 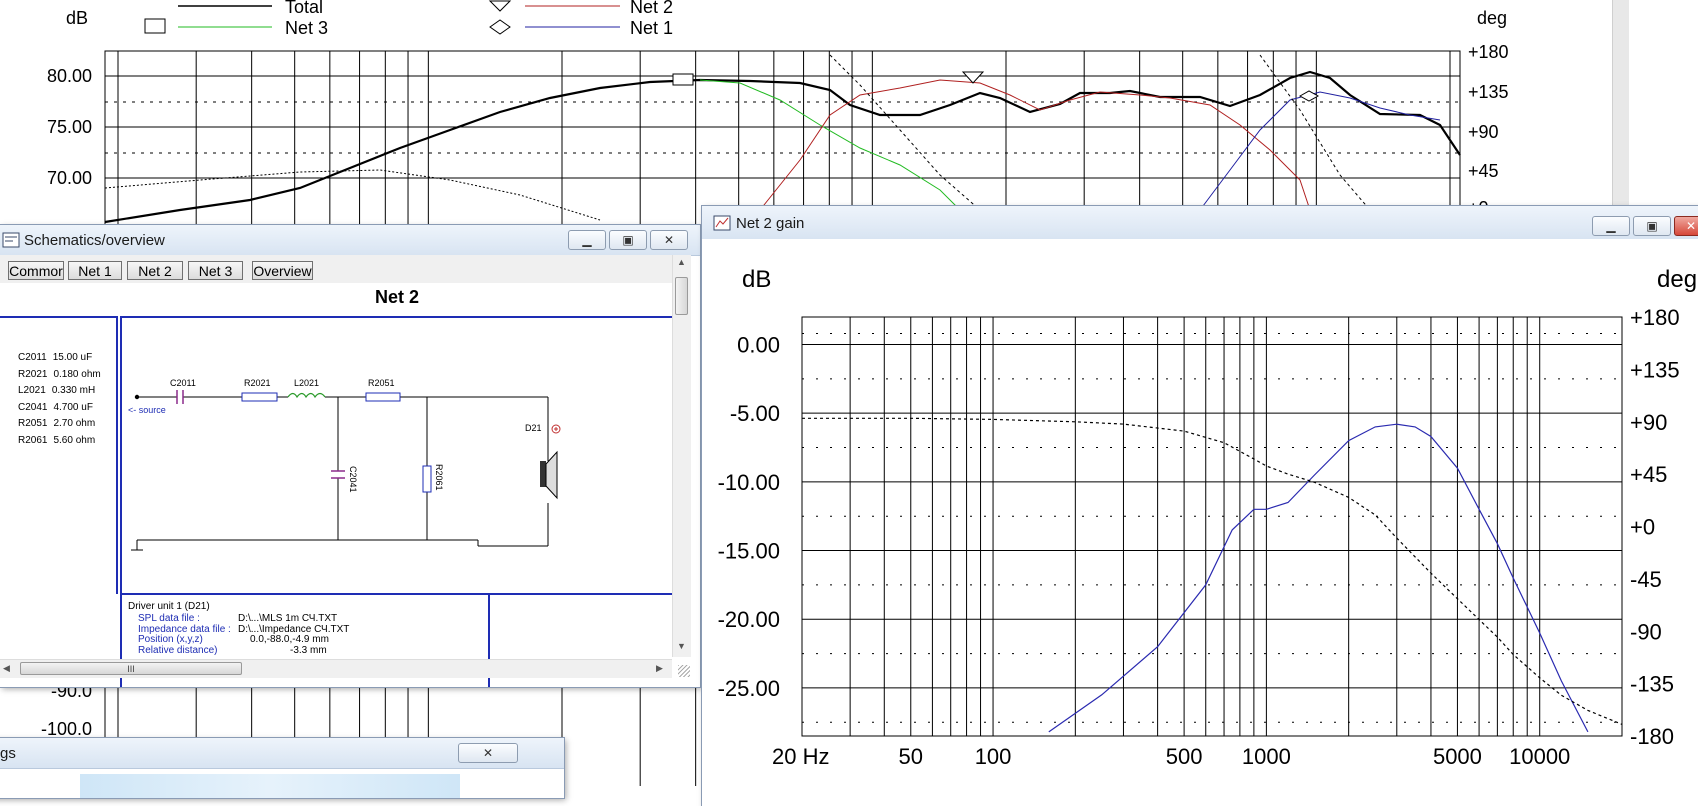 I want to click on bg-left-tick-75: 75.00, so click(x=69, y=127).